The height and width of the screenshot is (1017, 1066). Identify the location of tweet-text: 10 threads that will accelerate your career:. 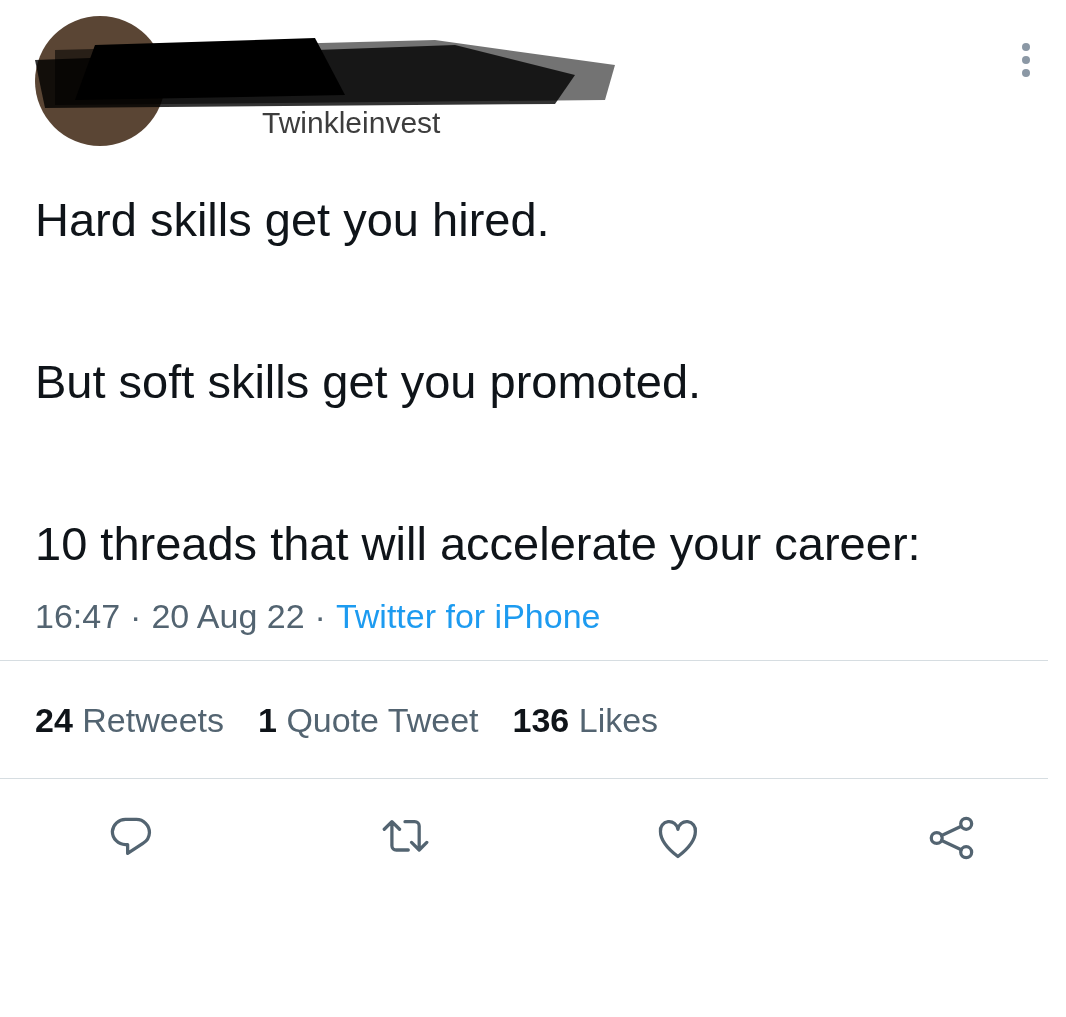
(478, 544).